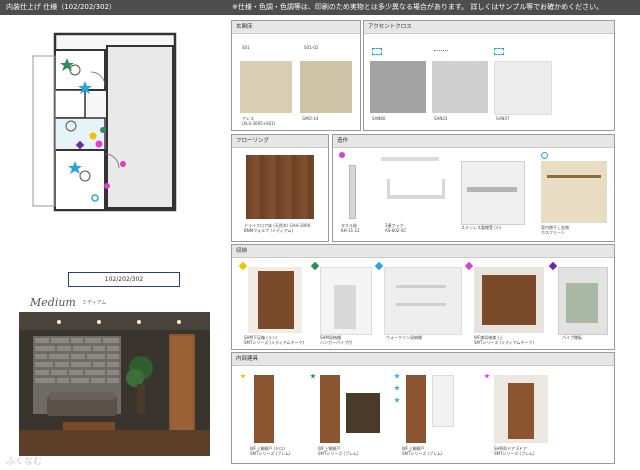 This screenshot has width=640, height=470. What do you see at coordinates (504, 340) in the screenshot?
I see `storage-caption-4: WF扉収納扉 (上 SMTシリーズ (ミディアムチーク)` at bounding box center [504, 340].